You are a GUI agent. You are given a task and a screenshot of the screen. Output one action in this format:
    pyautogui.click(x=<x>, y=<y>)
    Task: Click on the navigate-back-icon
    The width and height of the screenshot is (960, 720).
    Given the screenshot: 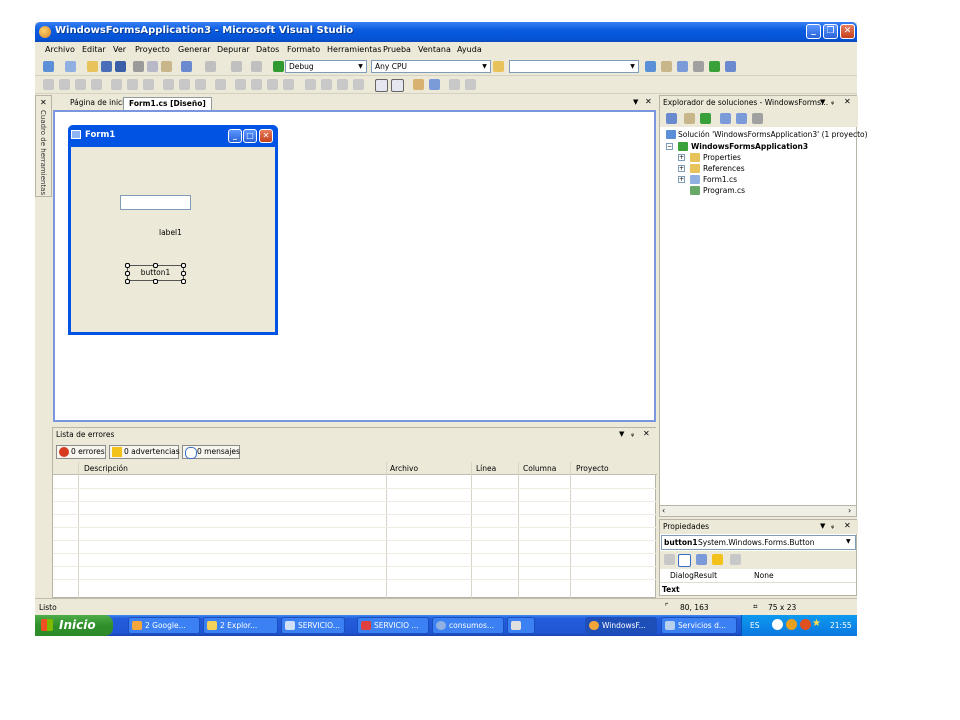 What is the action you would take?
    pyautogui.click(x=236, y=66)
    